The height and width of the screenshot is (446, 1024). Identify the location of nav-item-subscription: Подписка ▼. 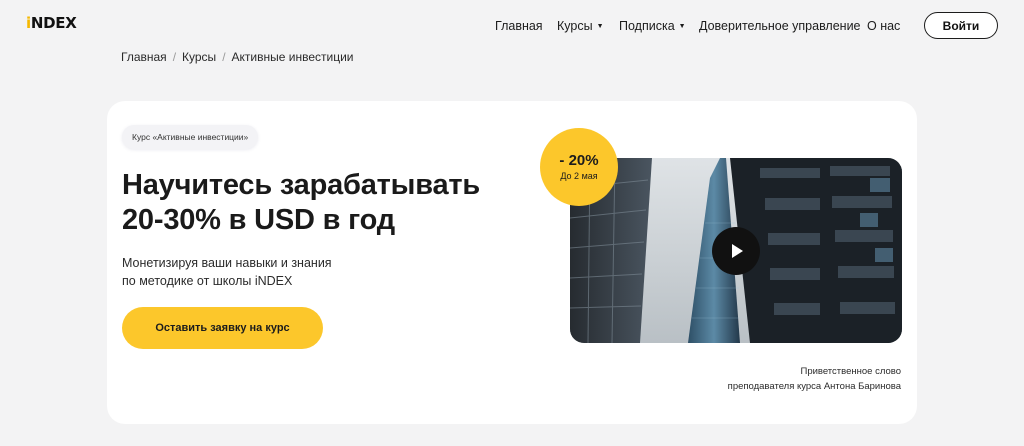
(652, 26).